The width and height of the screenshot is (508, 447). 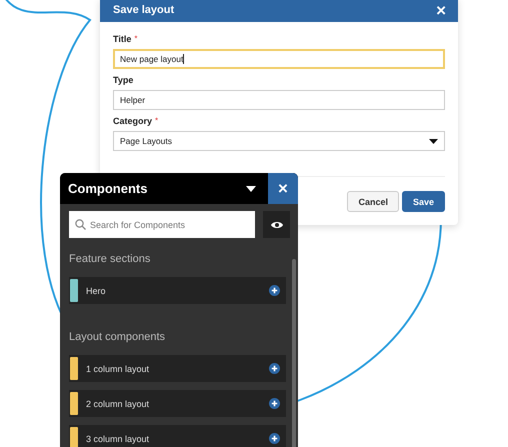 I want to click on field-label: Title, so click(x=122, y=39).